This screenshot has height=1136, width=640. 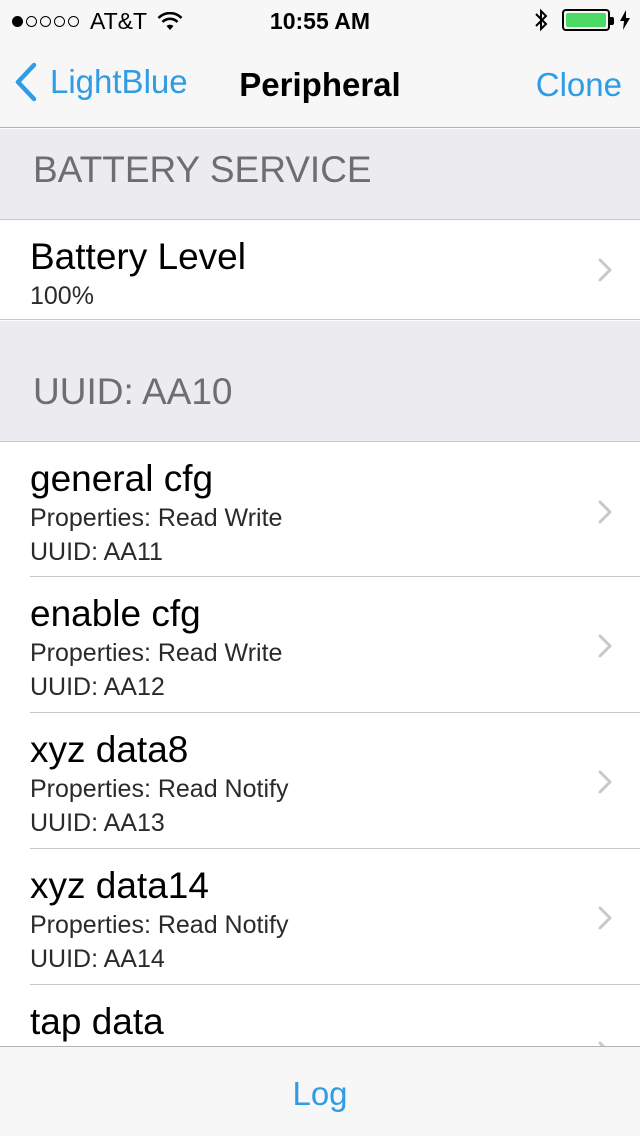 I want to click on row-value: 100%, so click(x=62, y=296).